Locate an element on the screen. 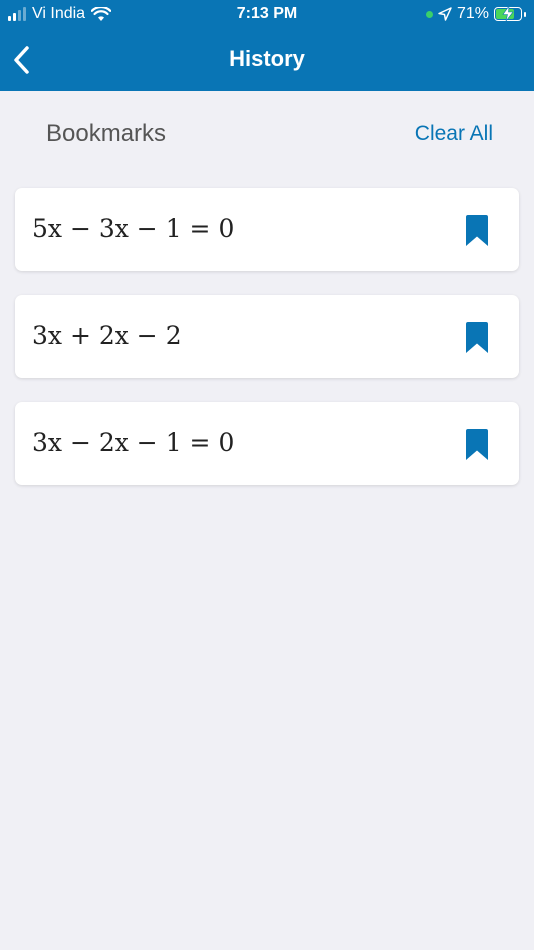 Image resolution: width=534 pixels, height=950 pixels. status-bar: Vi India 7:13 PM 71% is located at coordinates (267, 15).